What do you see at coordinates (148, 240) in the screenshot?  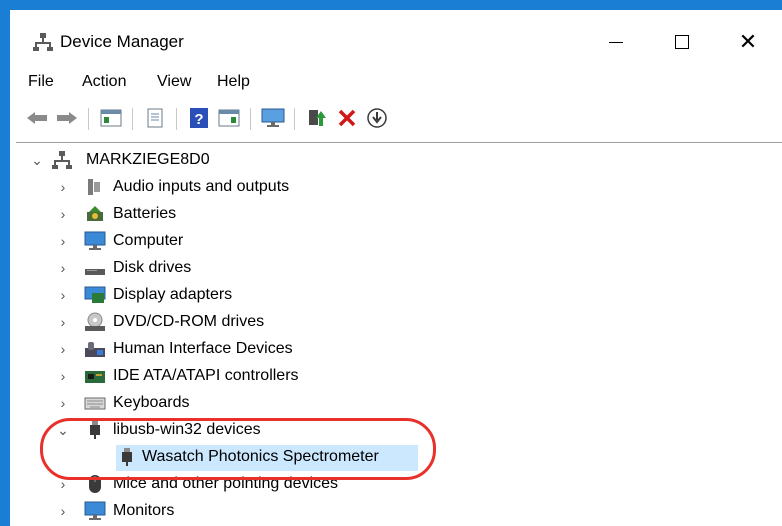 I see `tree-item-label: Computer` at bounding box center [148, 240].